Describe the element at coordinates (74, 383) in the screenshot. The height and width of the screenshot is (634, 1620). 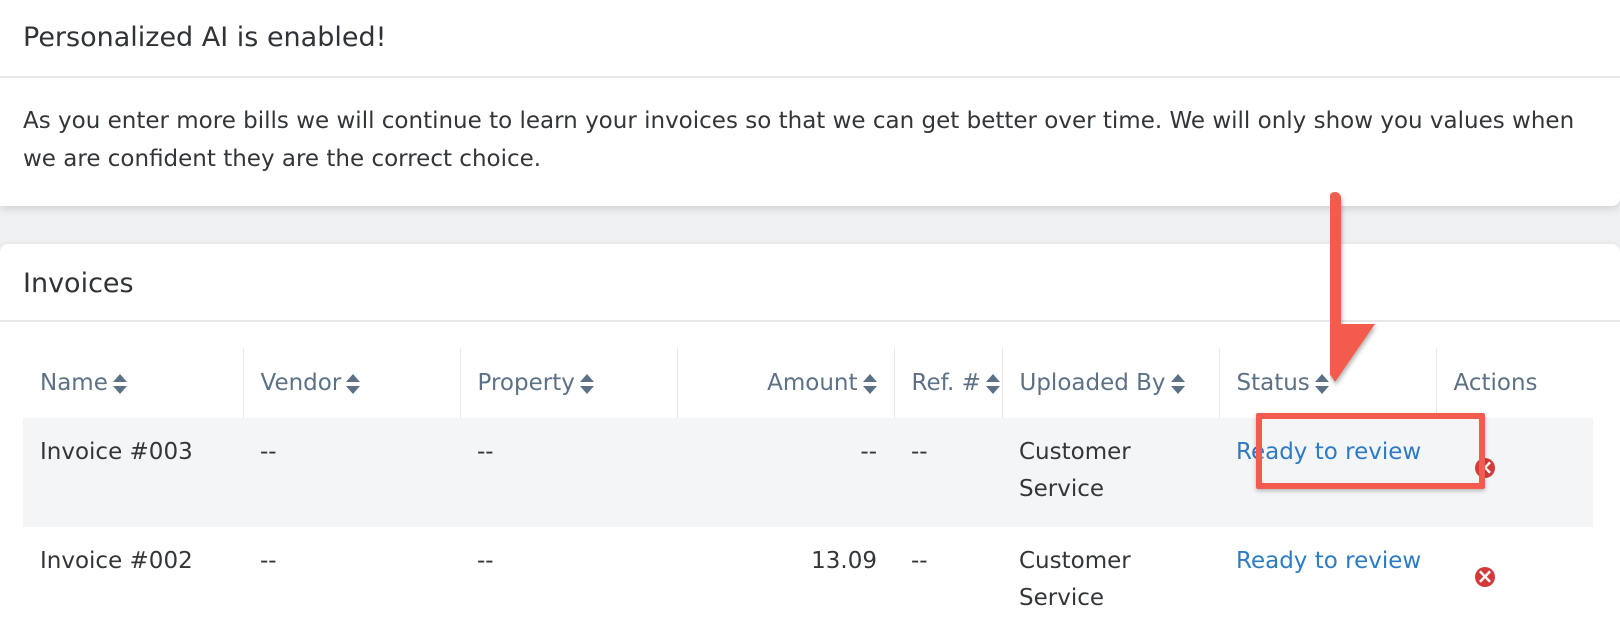
I see `column-header-label: Name` at that location.